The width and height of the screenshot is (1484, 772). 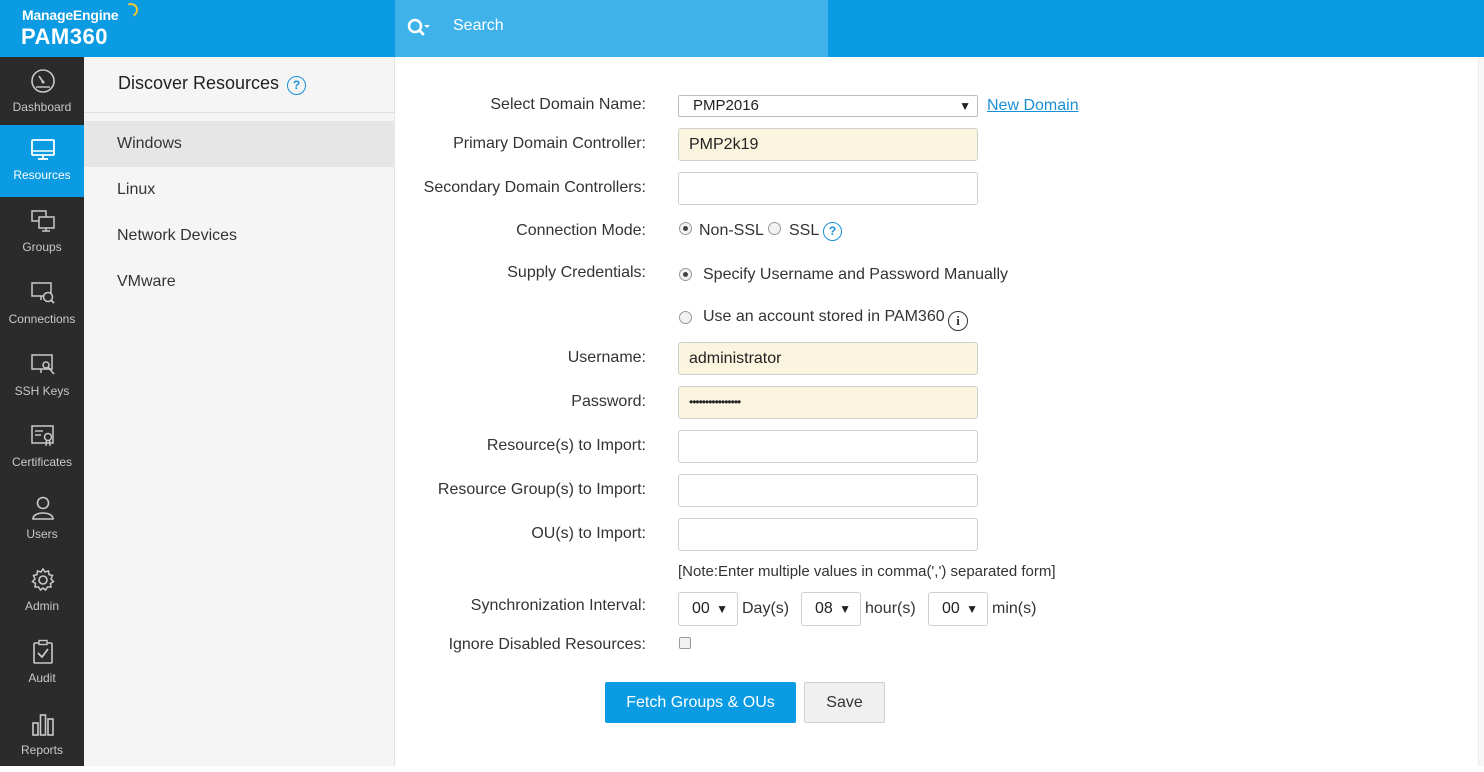 I want to click on resources-label: Resource(s) to Import:, so click(x=566, y=445).